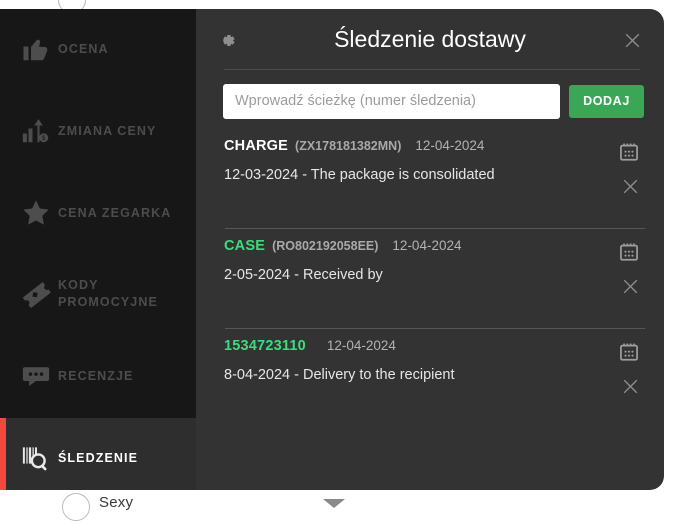  Describe the element at coordinates (108, 293) in the screenshot. I see `sidebar-item-label: KODY PROMOCYJNE` at that location.